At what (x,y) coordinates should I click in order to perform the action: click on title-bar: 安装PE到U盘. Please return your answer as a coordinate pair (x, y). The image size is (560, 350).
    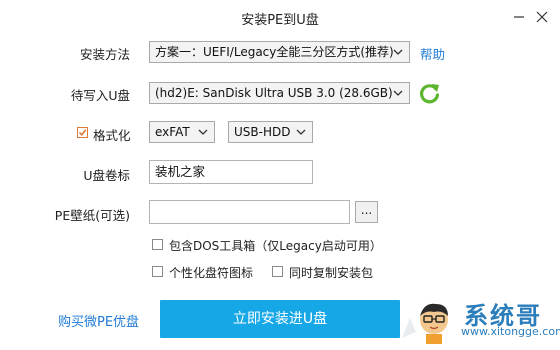
    Looking at the image, I should click on (280, 17).